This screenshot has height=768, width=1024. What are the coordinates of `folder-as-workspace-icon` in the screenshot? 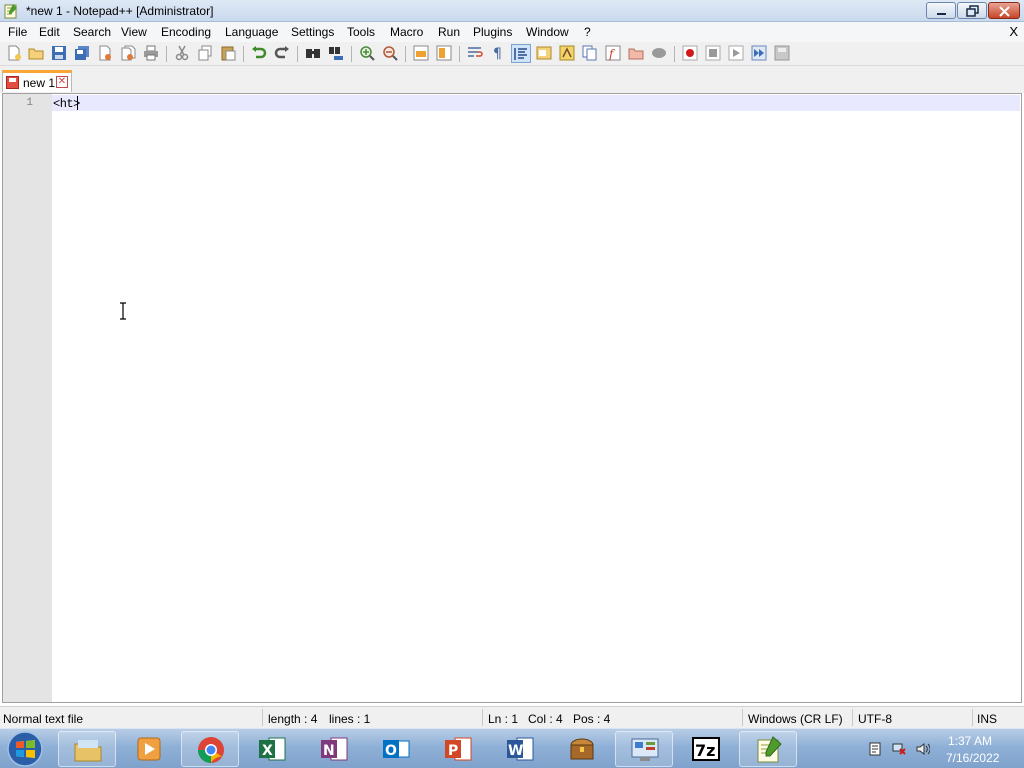 It's located at (636, 53).